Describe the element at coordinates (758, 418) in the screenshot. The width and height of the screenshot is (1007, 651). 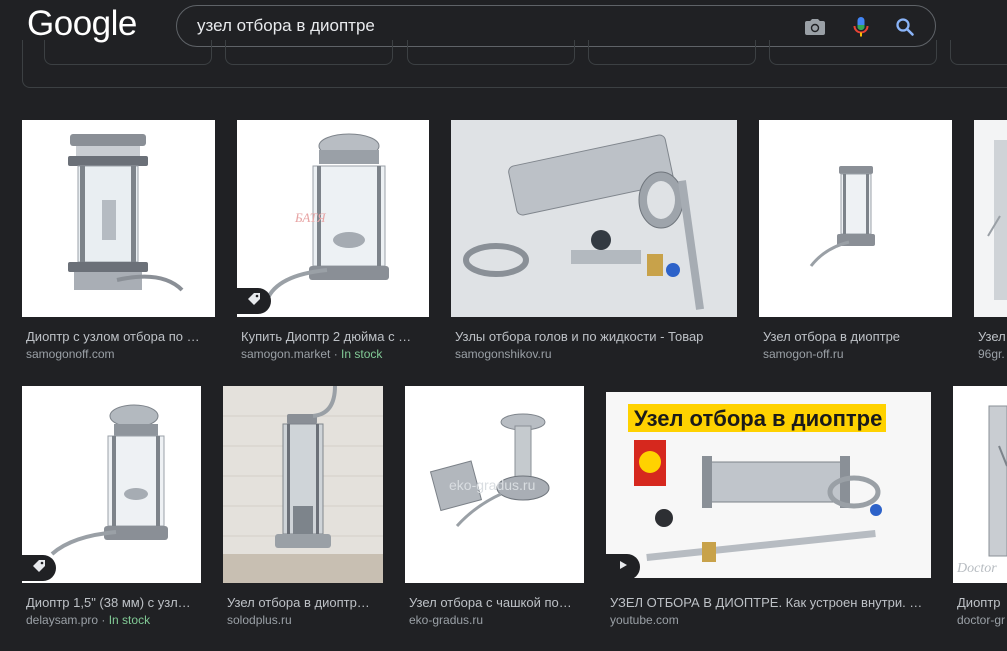
I see `video-banner-text: Узел отбора в диоптре` at that location.